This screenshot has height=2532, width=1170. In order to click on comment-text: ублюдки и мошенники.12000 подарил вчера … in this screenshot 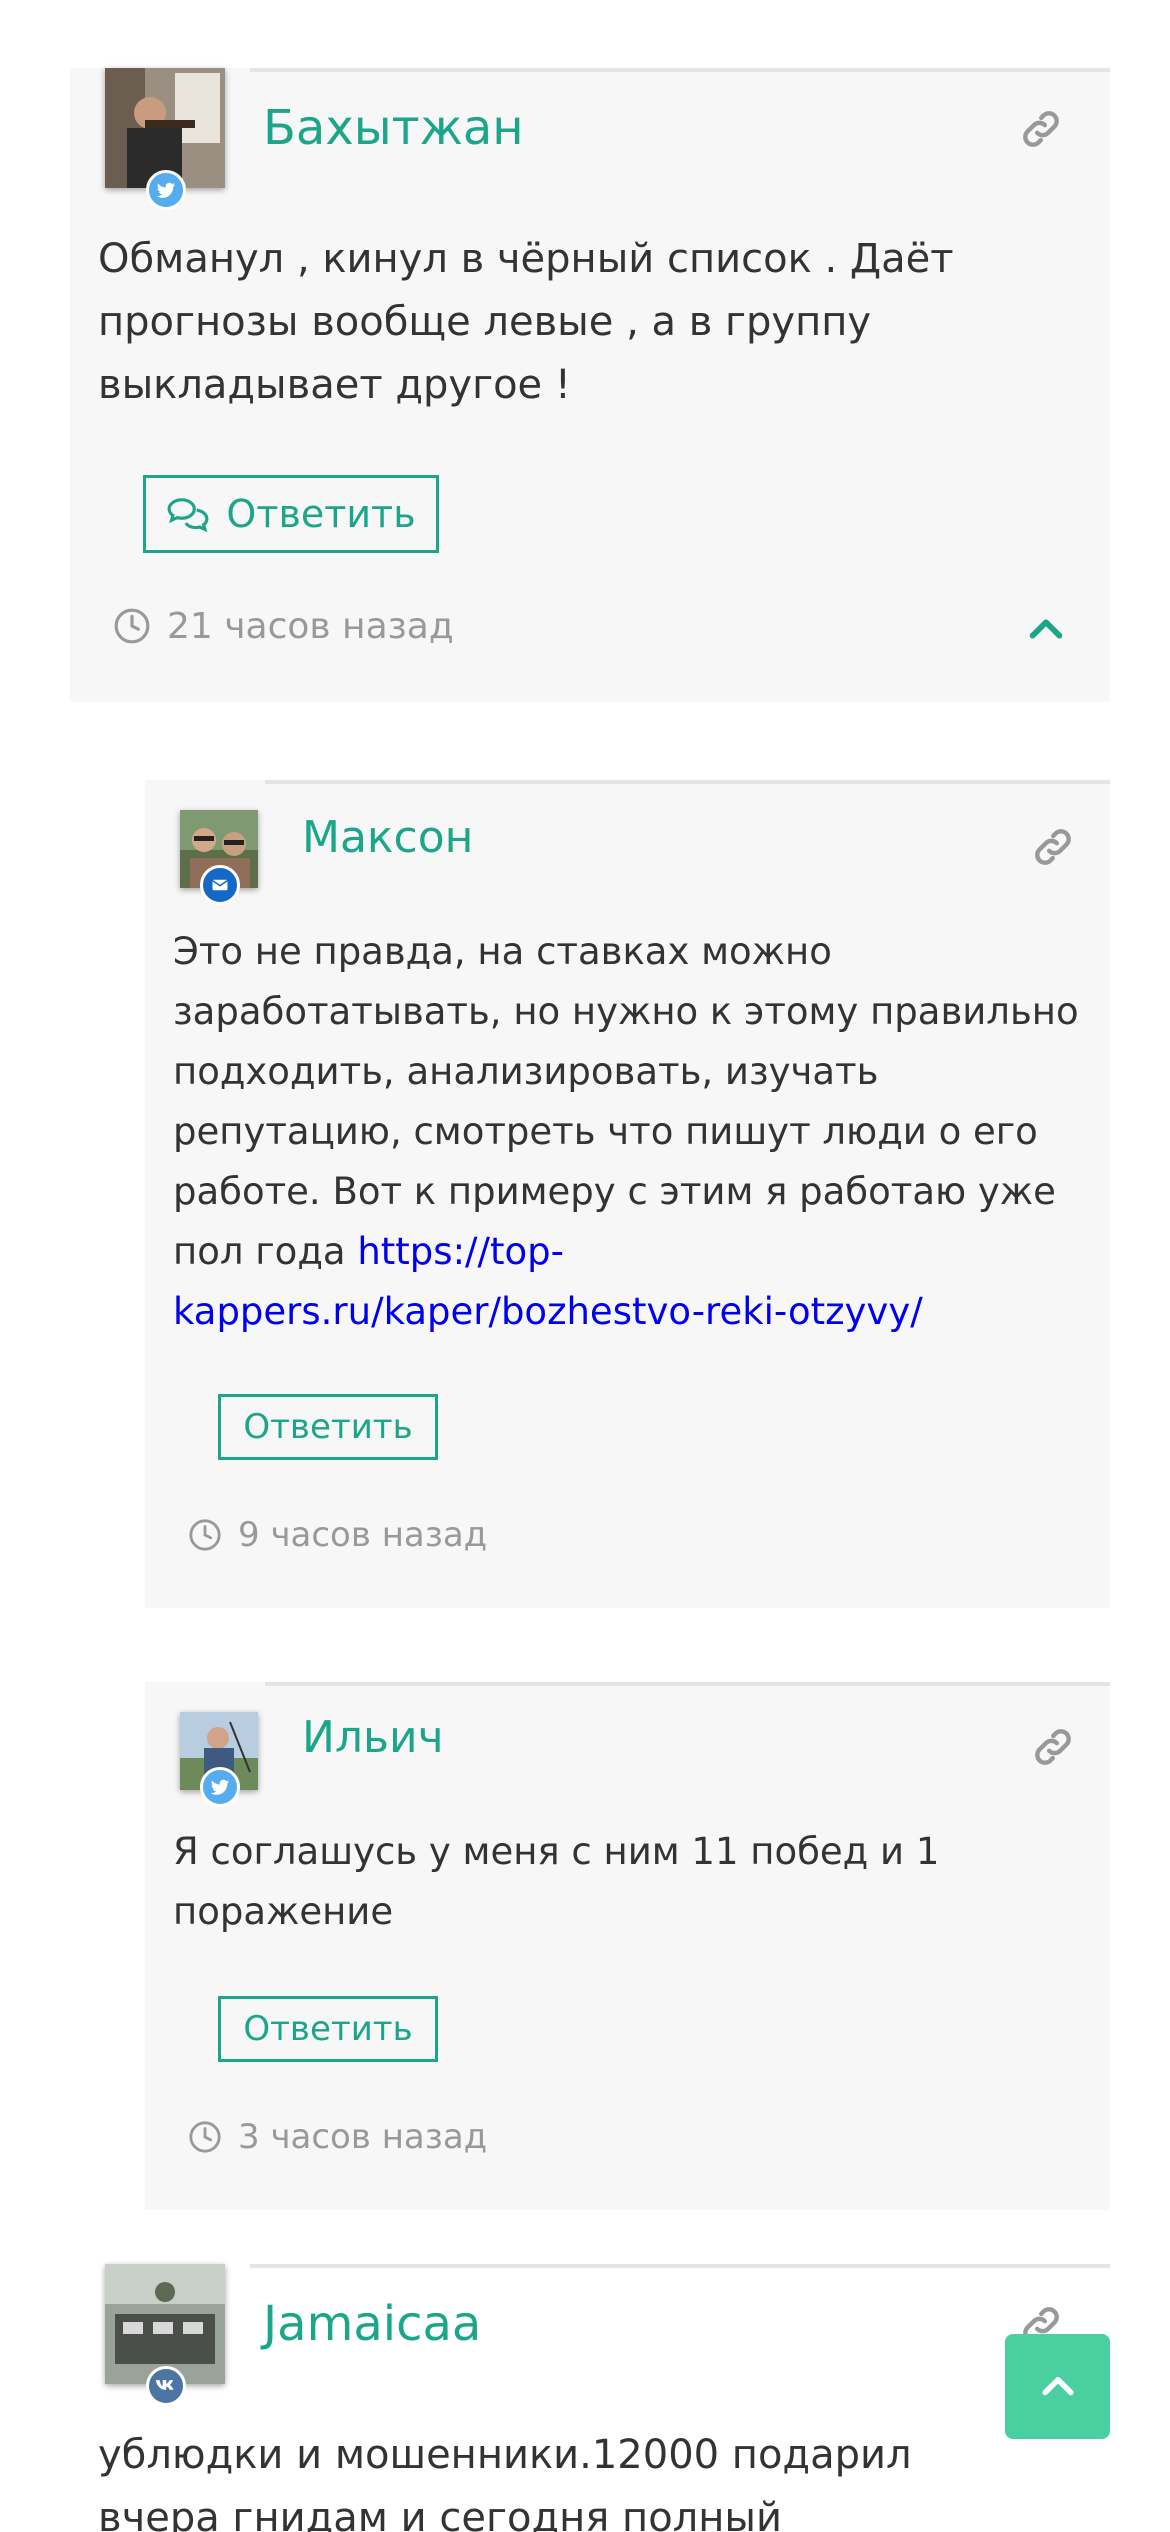, I will do `click(505, 2482)`.